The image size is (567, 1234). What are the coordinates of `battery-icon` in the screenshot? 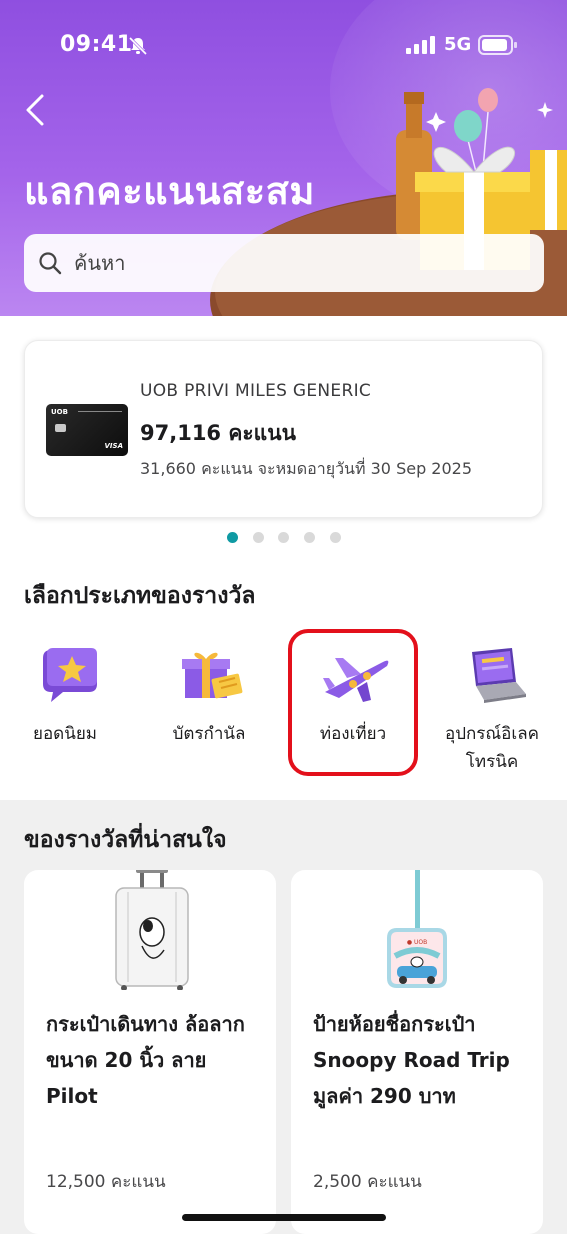 It's located at (497, 45).